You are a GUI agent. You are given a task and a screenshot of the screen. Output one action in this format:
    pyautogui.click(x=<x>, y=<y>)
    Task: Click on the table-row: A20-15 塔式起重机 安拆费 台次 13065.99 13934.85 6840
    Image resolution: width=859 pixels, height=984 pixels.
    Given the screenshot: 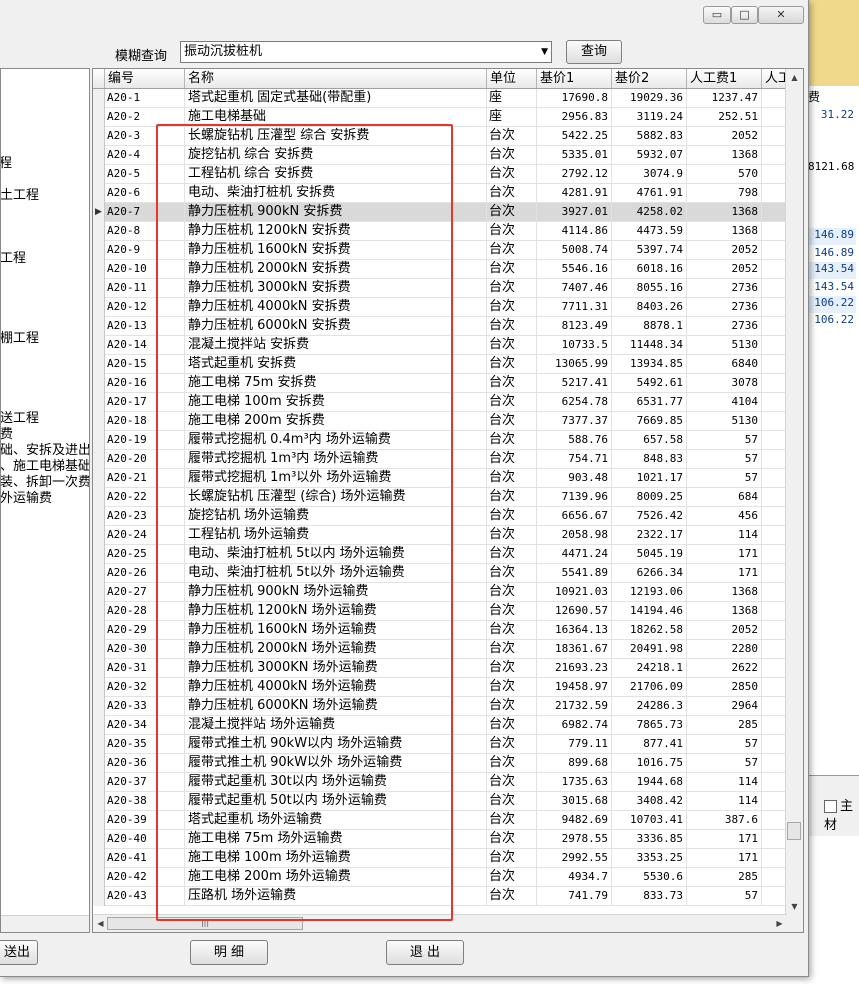 What is the action you would take?
    pyautogui.click(x=440, y=364)
    